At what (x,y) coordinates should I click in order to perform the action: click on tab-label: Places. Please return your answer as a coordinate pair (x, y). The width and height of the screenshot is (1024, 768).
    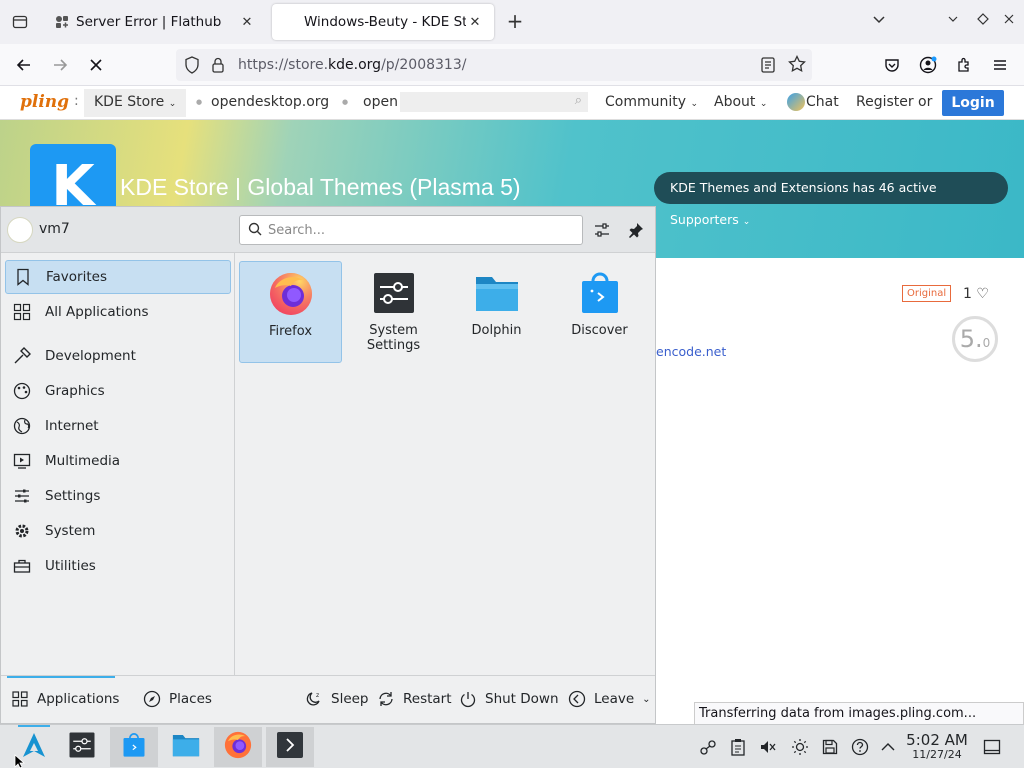
    Looking at the image, I should click on (190, 699).